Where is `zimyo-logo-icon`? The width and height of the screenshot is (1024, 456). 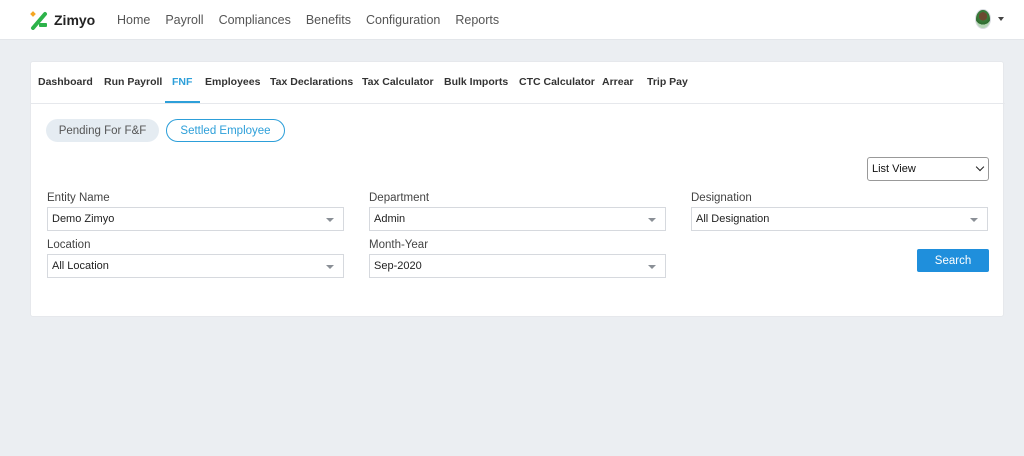
zimyo-logo-icon is located at coordinates (38, 20).